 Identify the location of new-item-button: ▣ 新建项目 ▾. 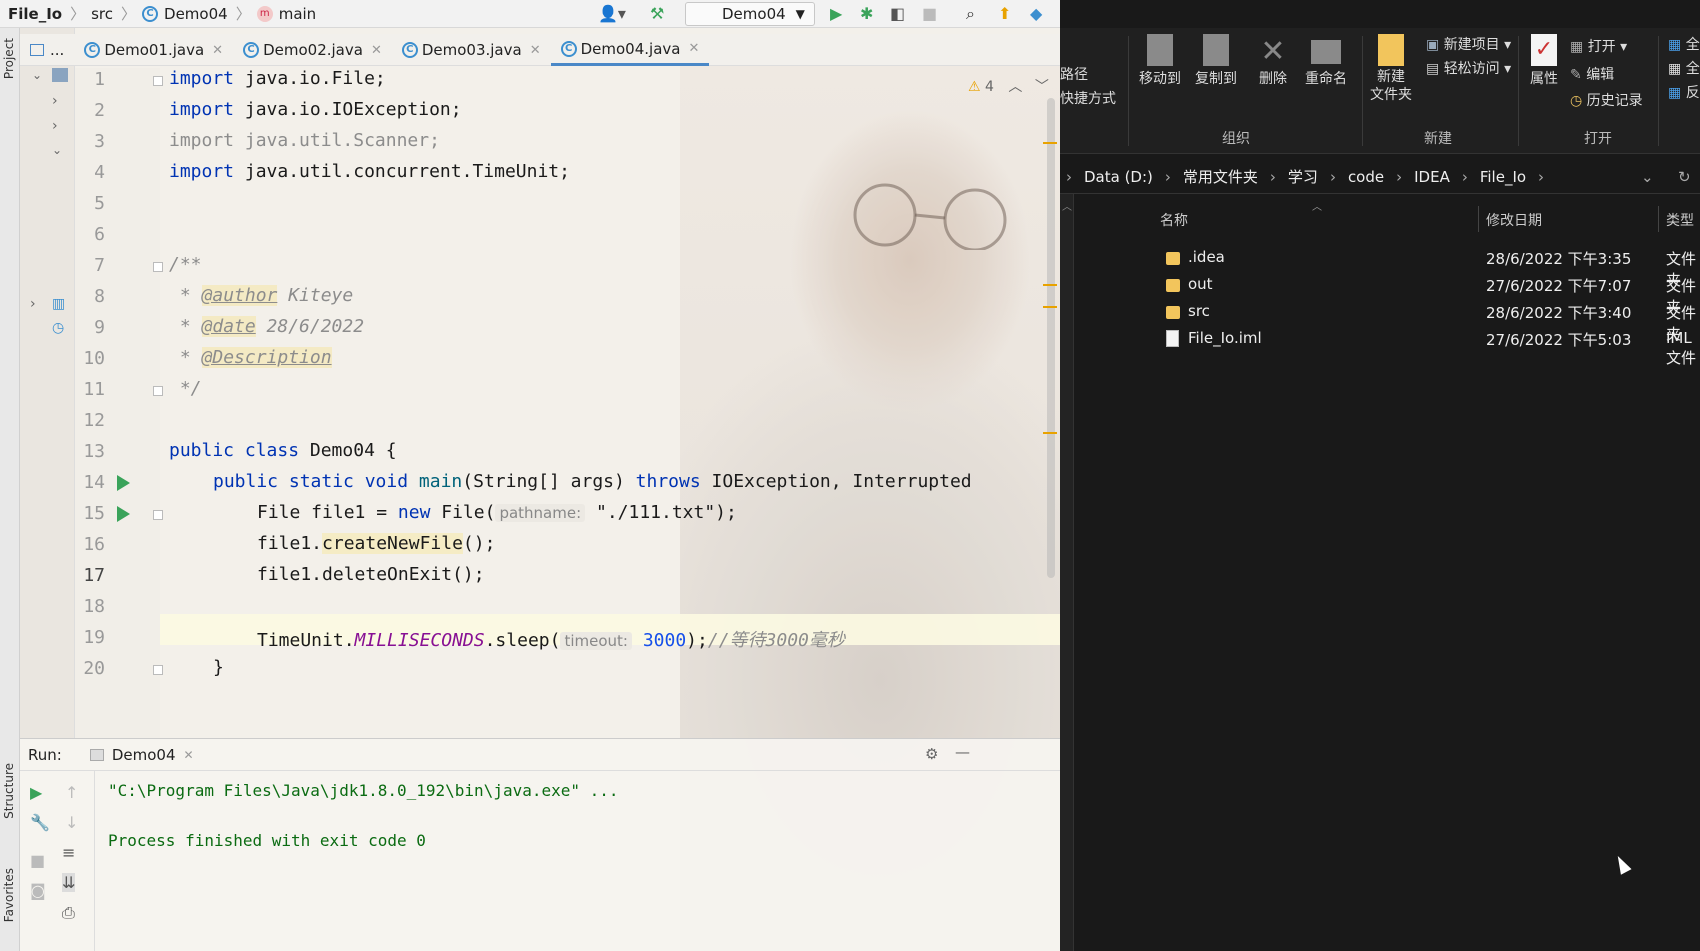
(1468, 44).